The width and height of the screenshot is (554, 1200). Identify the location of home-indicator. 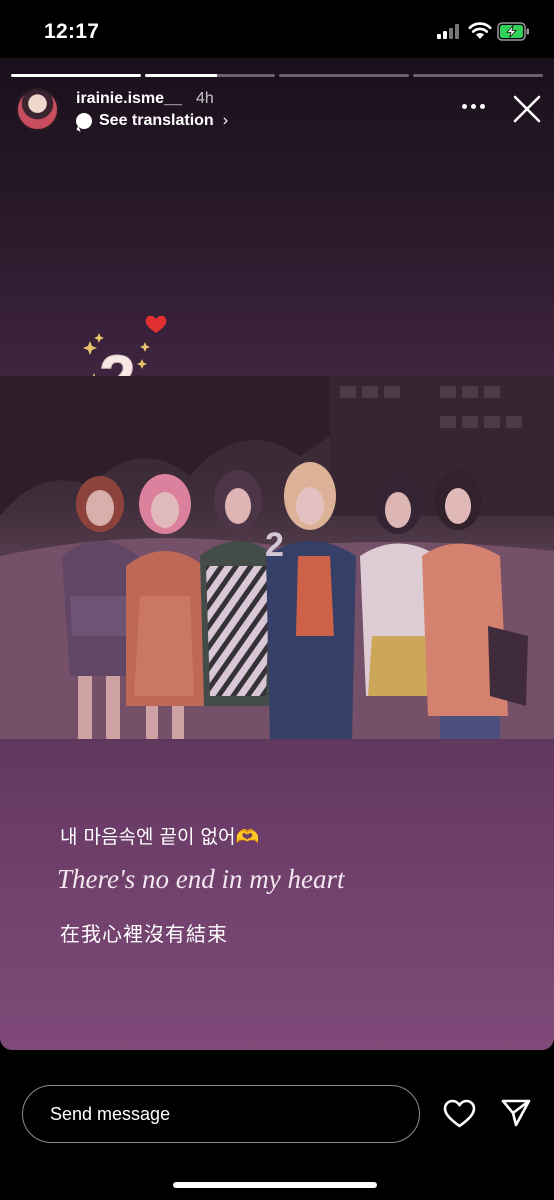
(275, 1185).